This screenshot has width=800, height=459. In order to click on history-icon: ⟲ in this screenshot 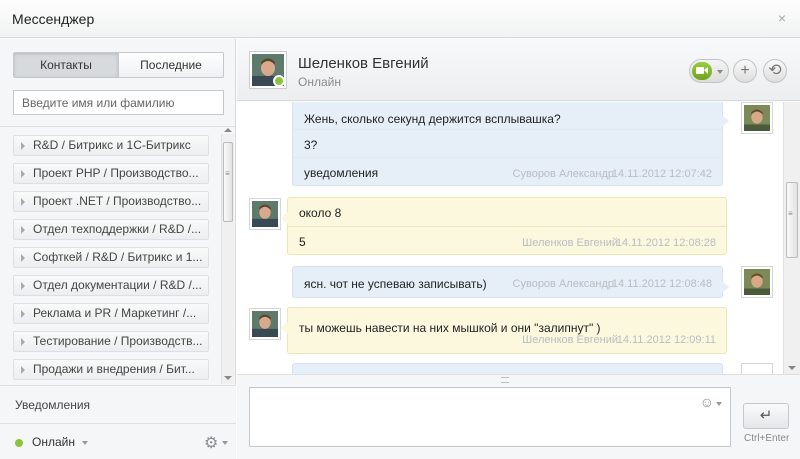, I will do `click(775, 70)`.